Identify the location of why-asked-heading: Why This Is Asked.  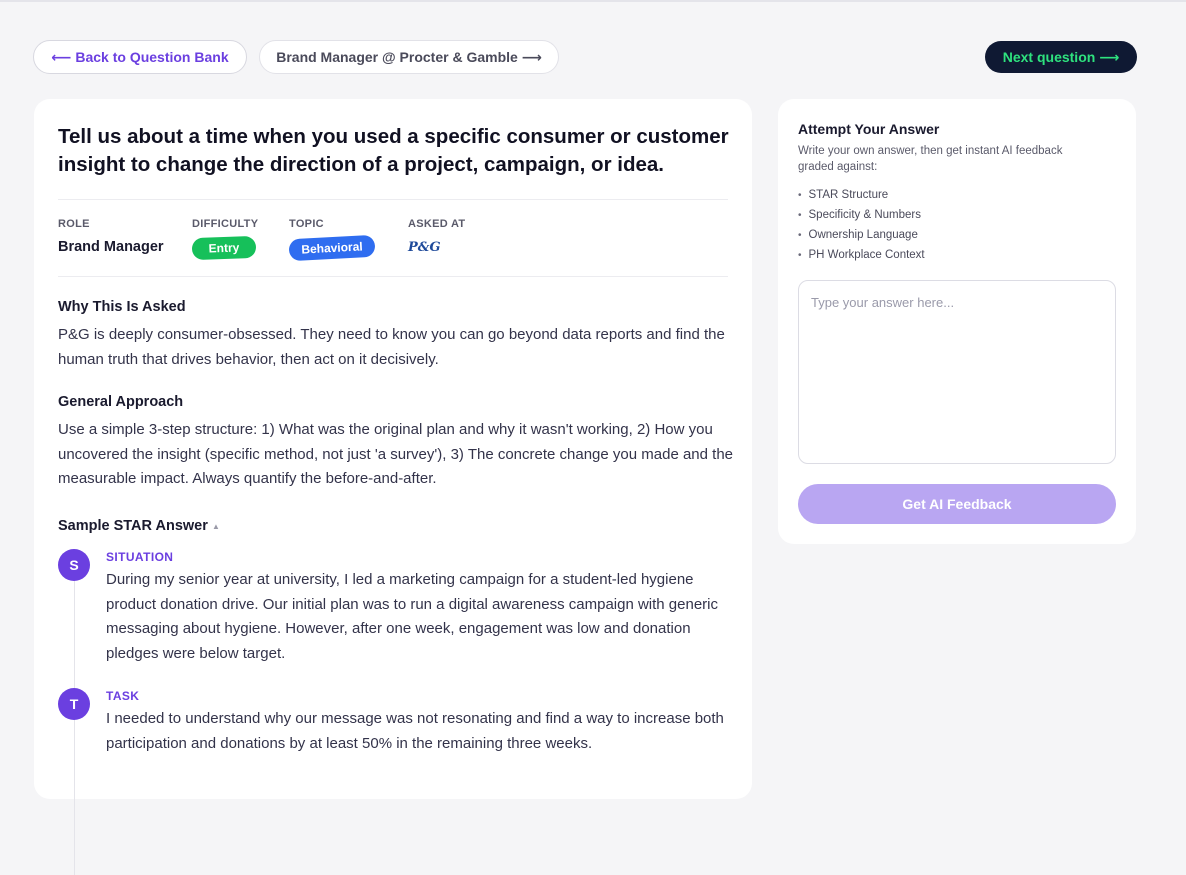
(122, 307).